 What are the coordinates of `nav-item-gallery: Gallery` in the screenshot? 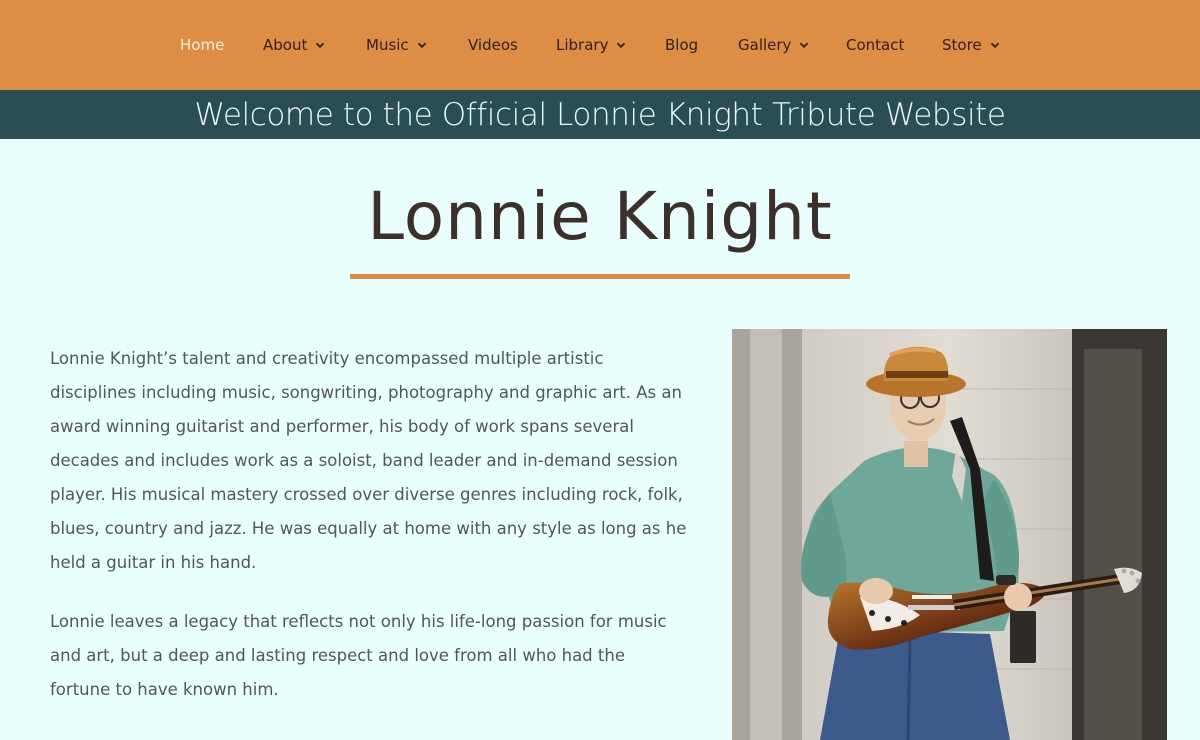 It's located at (773, 45).